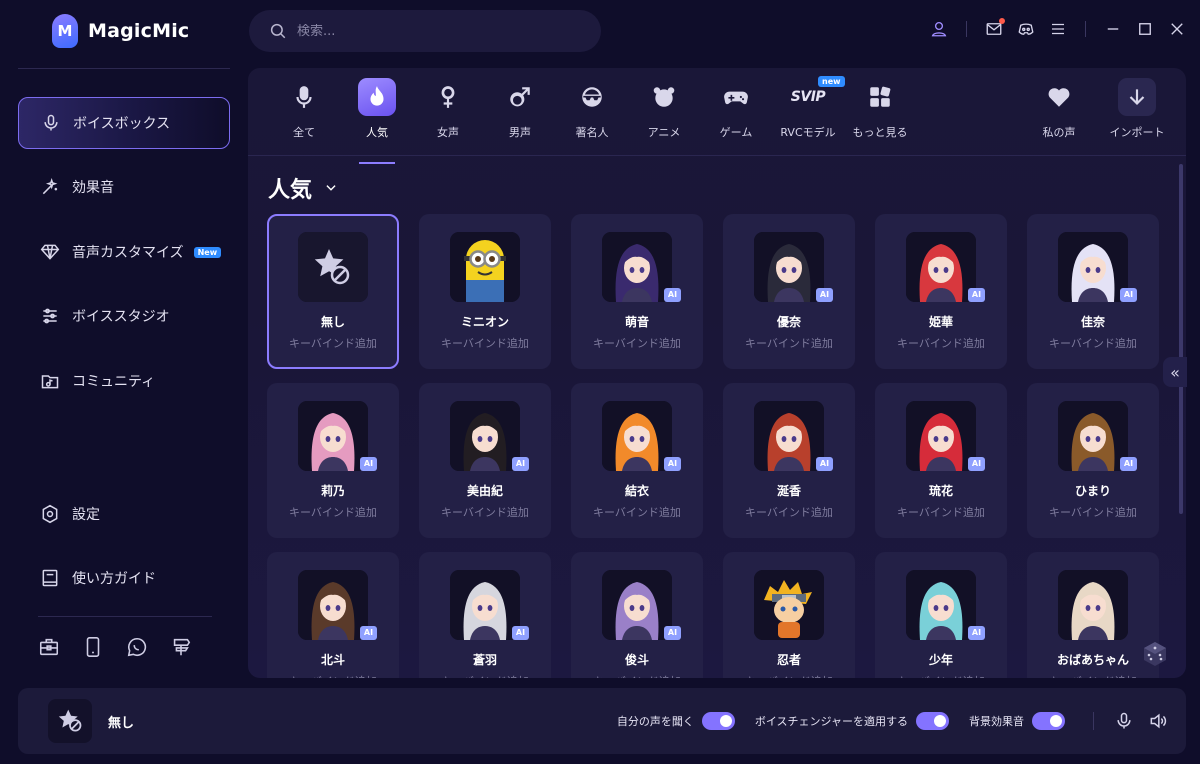  I want to click on voice-card: AI 姫華 キーバインド追加, so click(941, 291).